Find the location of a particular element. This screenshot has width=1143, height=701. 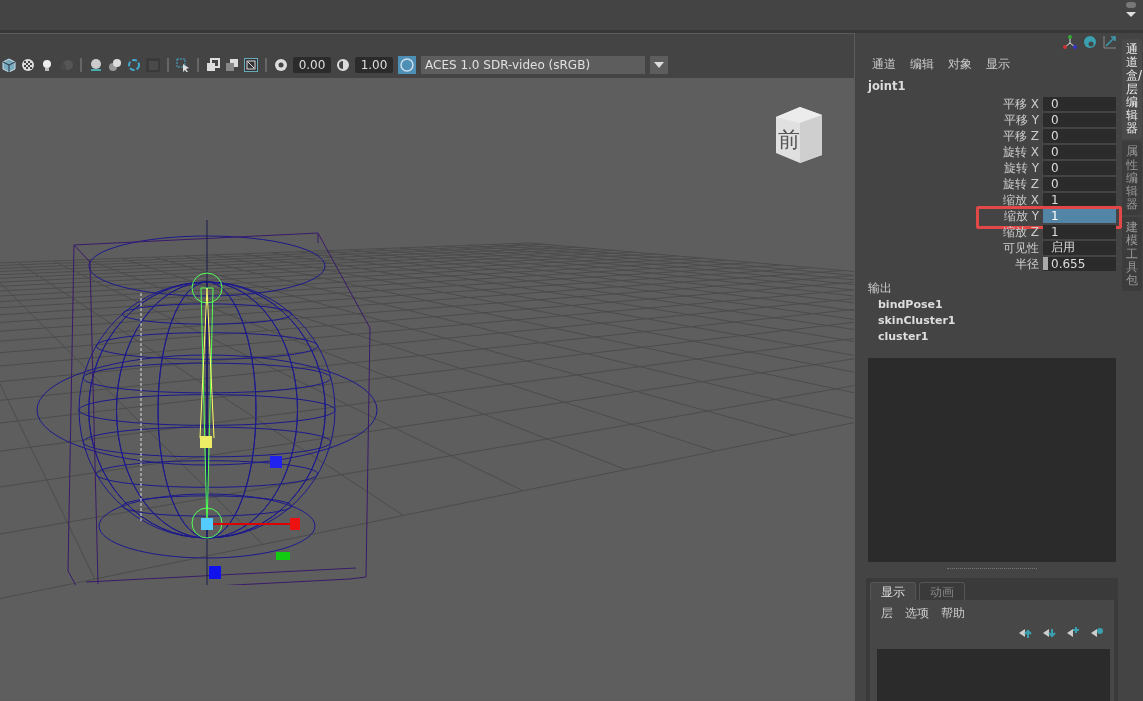

layer-dot-icon is located at coordinates (1097, 633).